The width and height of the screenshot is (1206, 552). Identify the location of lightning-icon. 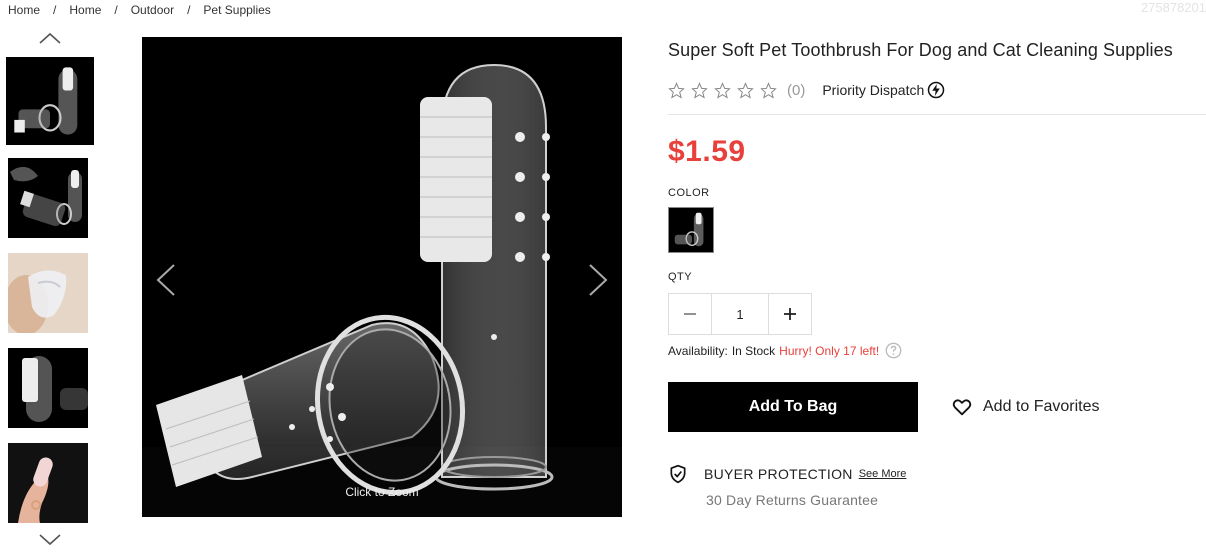
(936, 90).